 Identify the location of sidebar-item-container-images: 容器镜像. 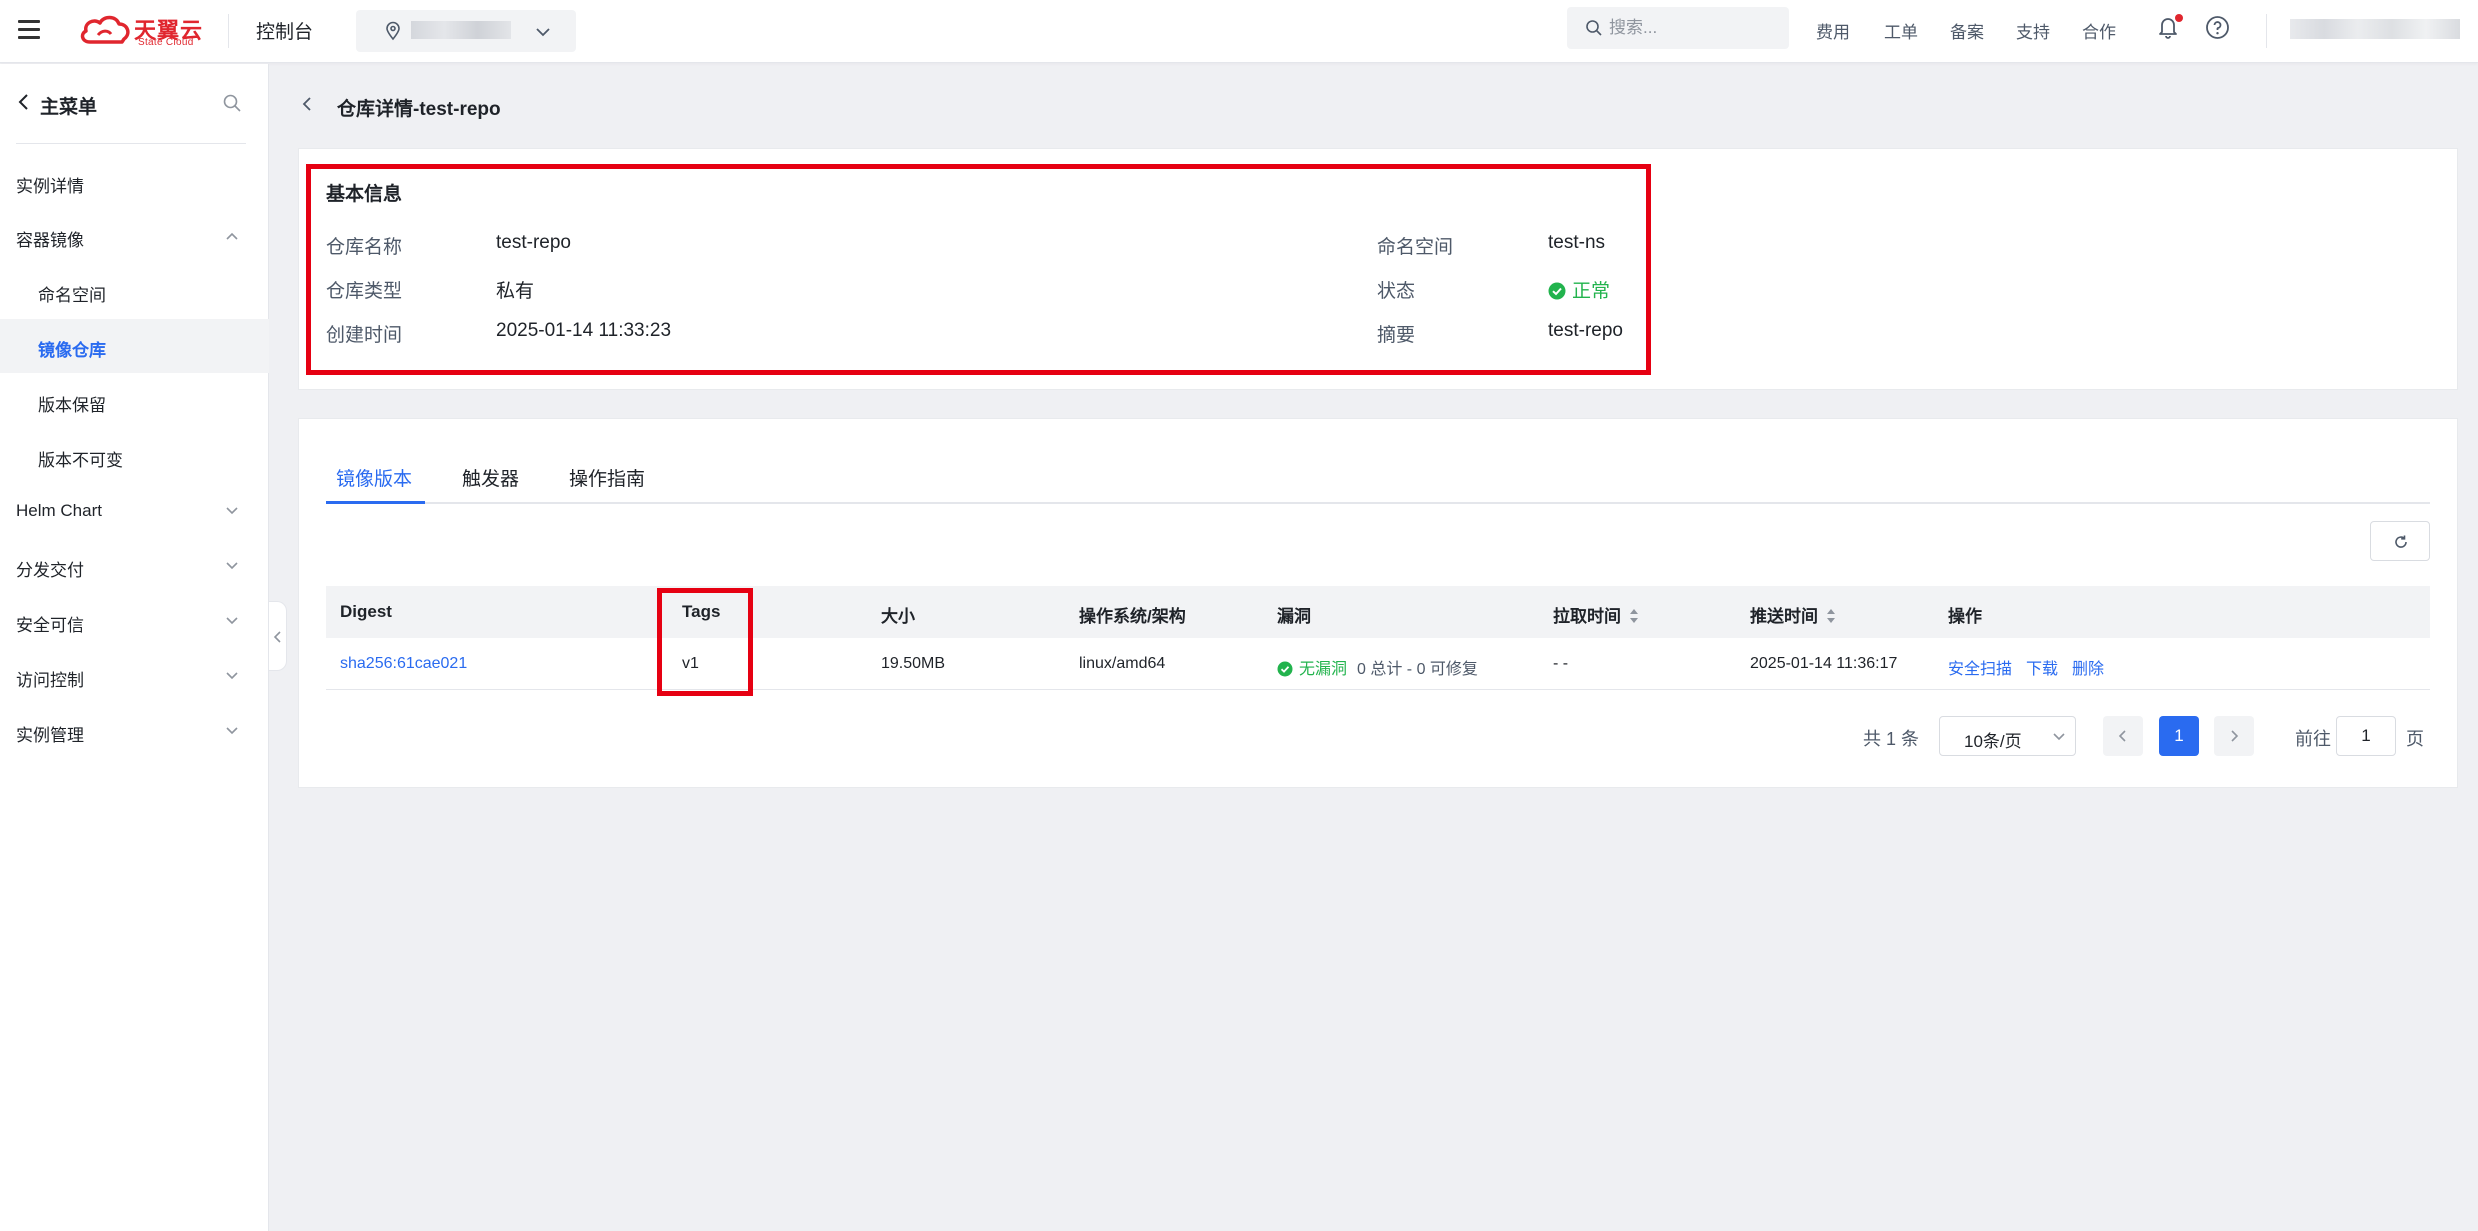
(134, 236).